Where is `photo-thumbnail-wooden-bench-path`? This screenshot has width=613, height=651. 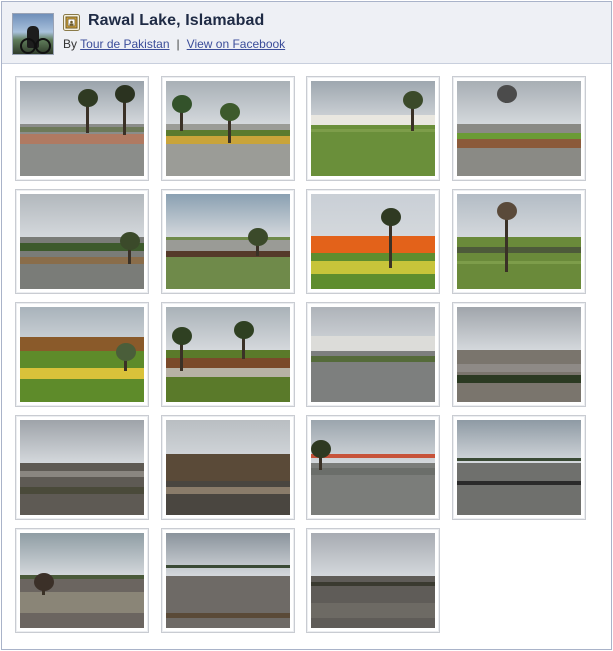
photo-thumbnail-wooden-bench-path is located at coordinates (228, 354).